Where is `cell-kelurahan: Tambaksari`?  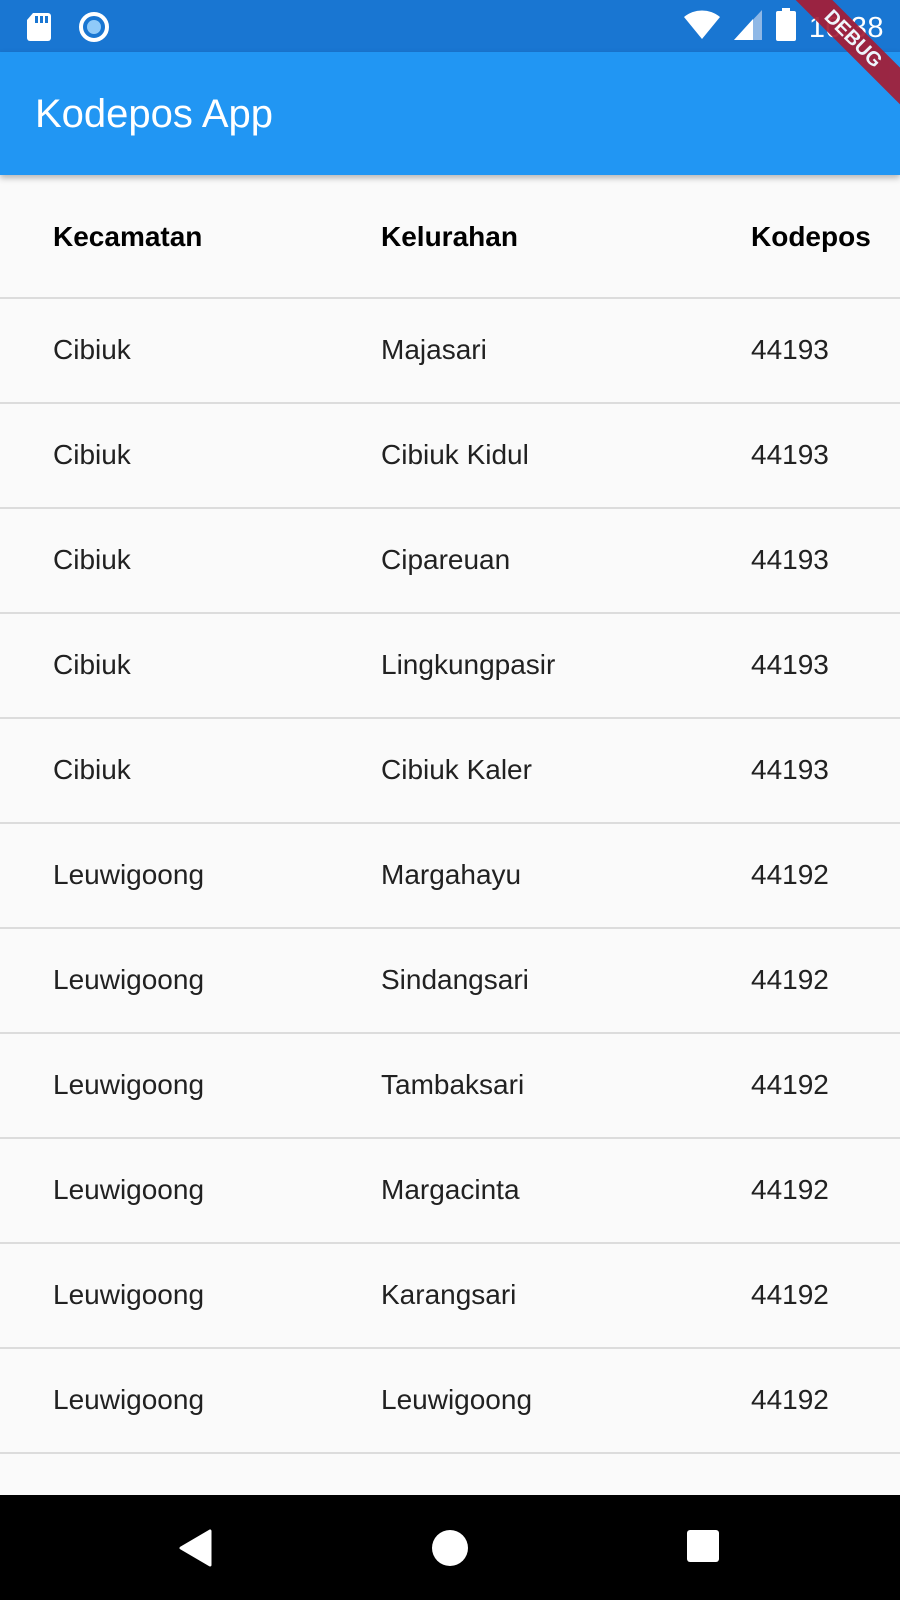
cell-kelurahan: Tambaksari is located at coordinates (453, 1084).